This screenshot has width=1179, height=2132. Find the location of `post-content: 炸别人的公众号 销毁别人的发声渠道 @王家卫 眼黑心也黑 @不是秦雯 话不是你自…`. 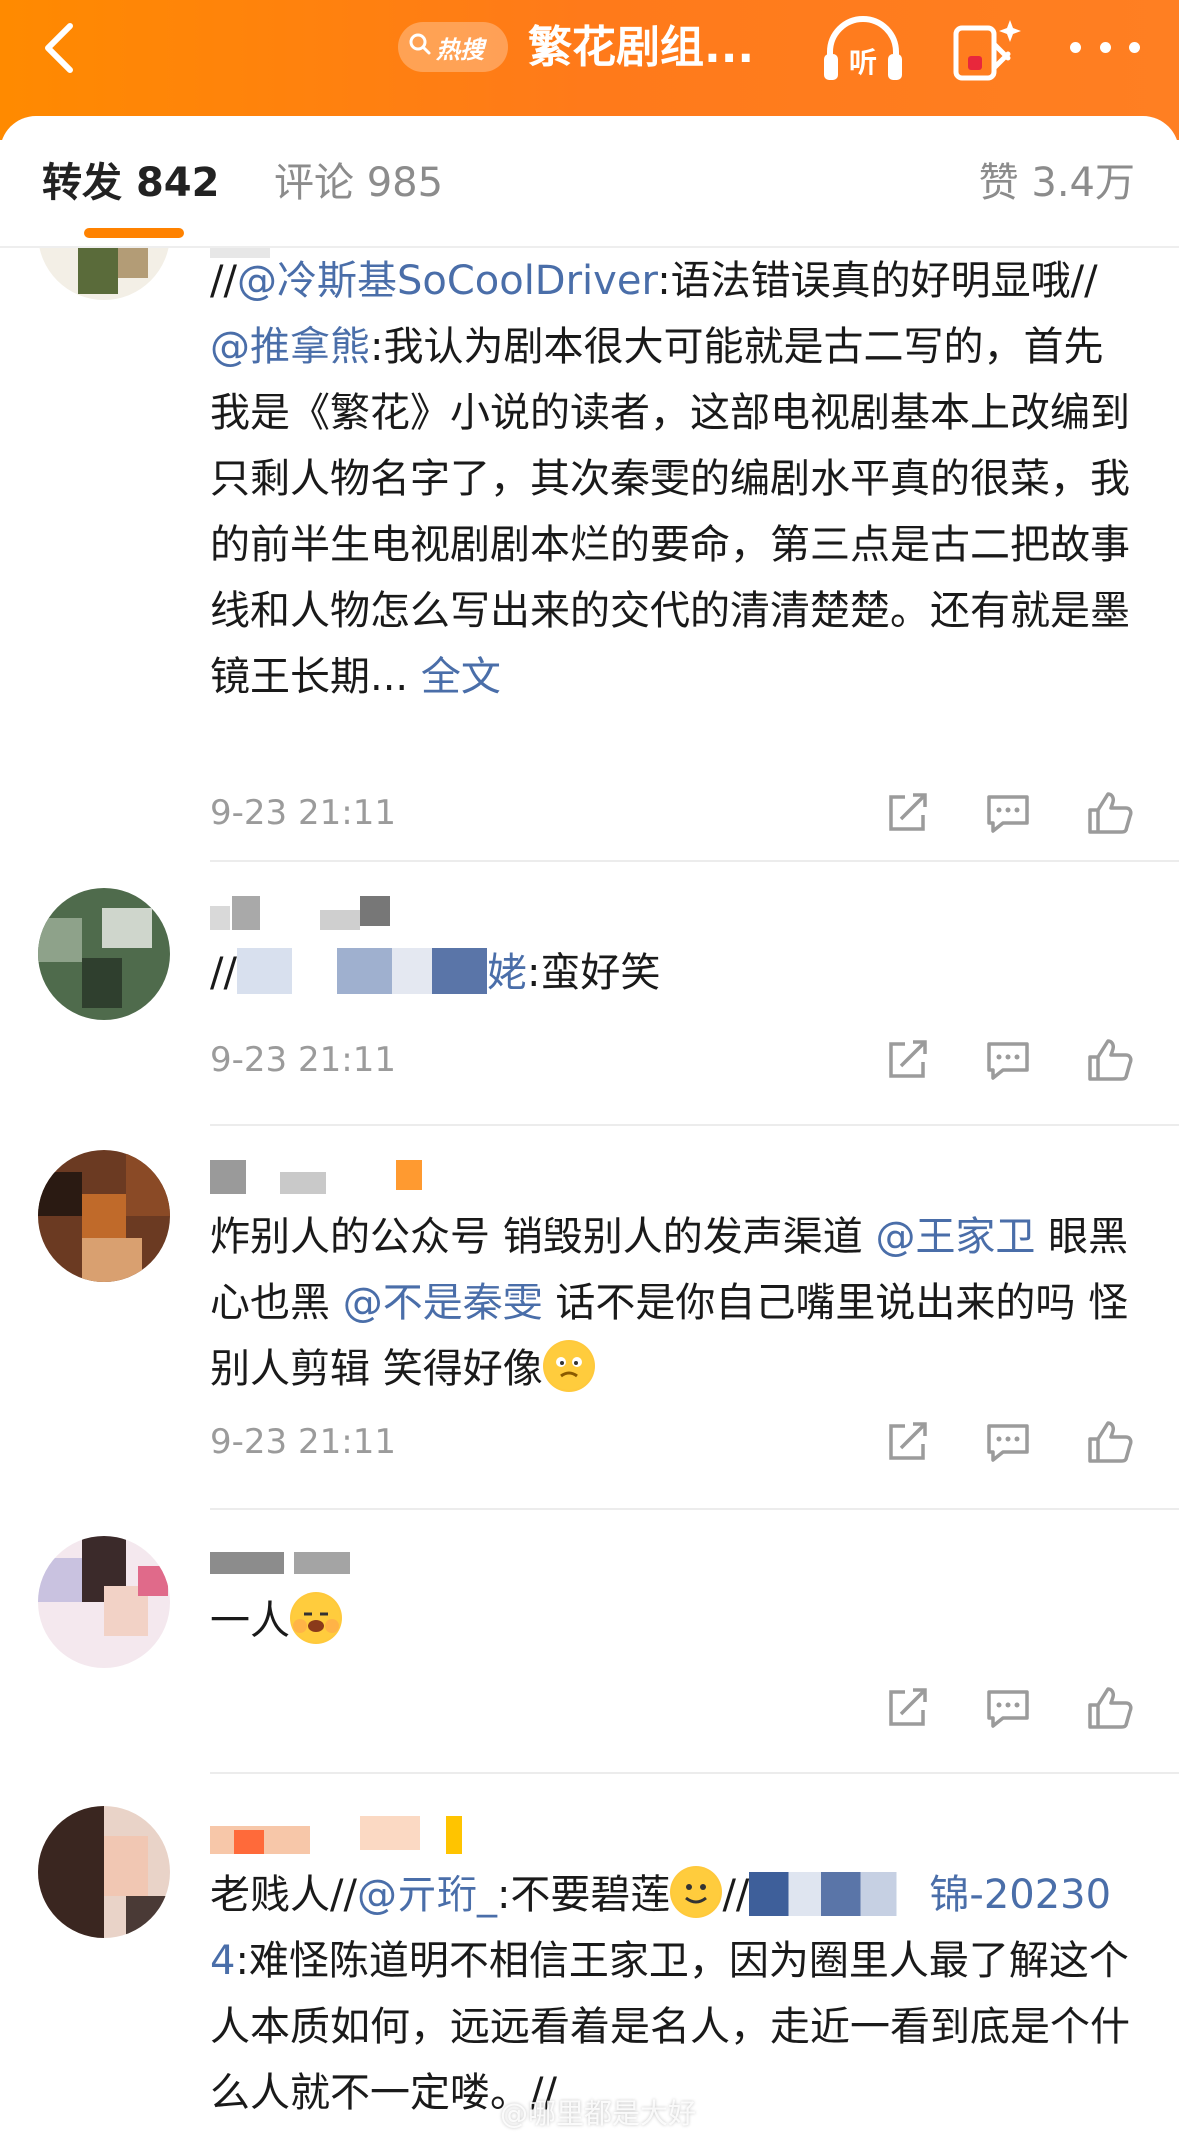

post-content: 炸别人的公众号 销毁别人的发声渠道 @王家卫 眼黑心也黑 @不是秦雯 话不是你自… is located at coordinates (669, 1303).